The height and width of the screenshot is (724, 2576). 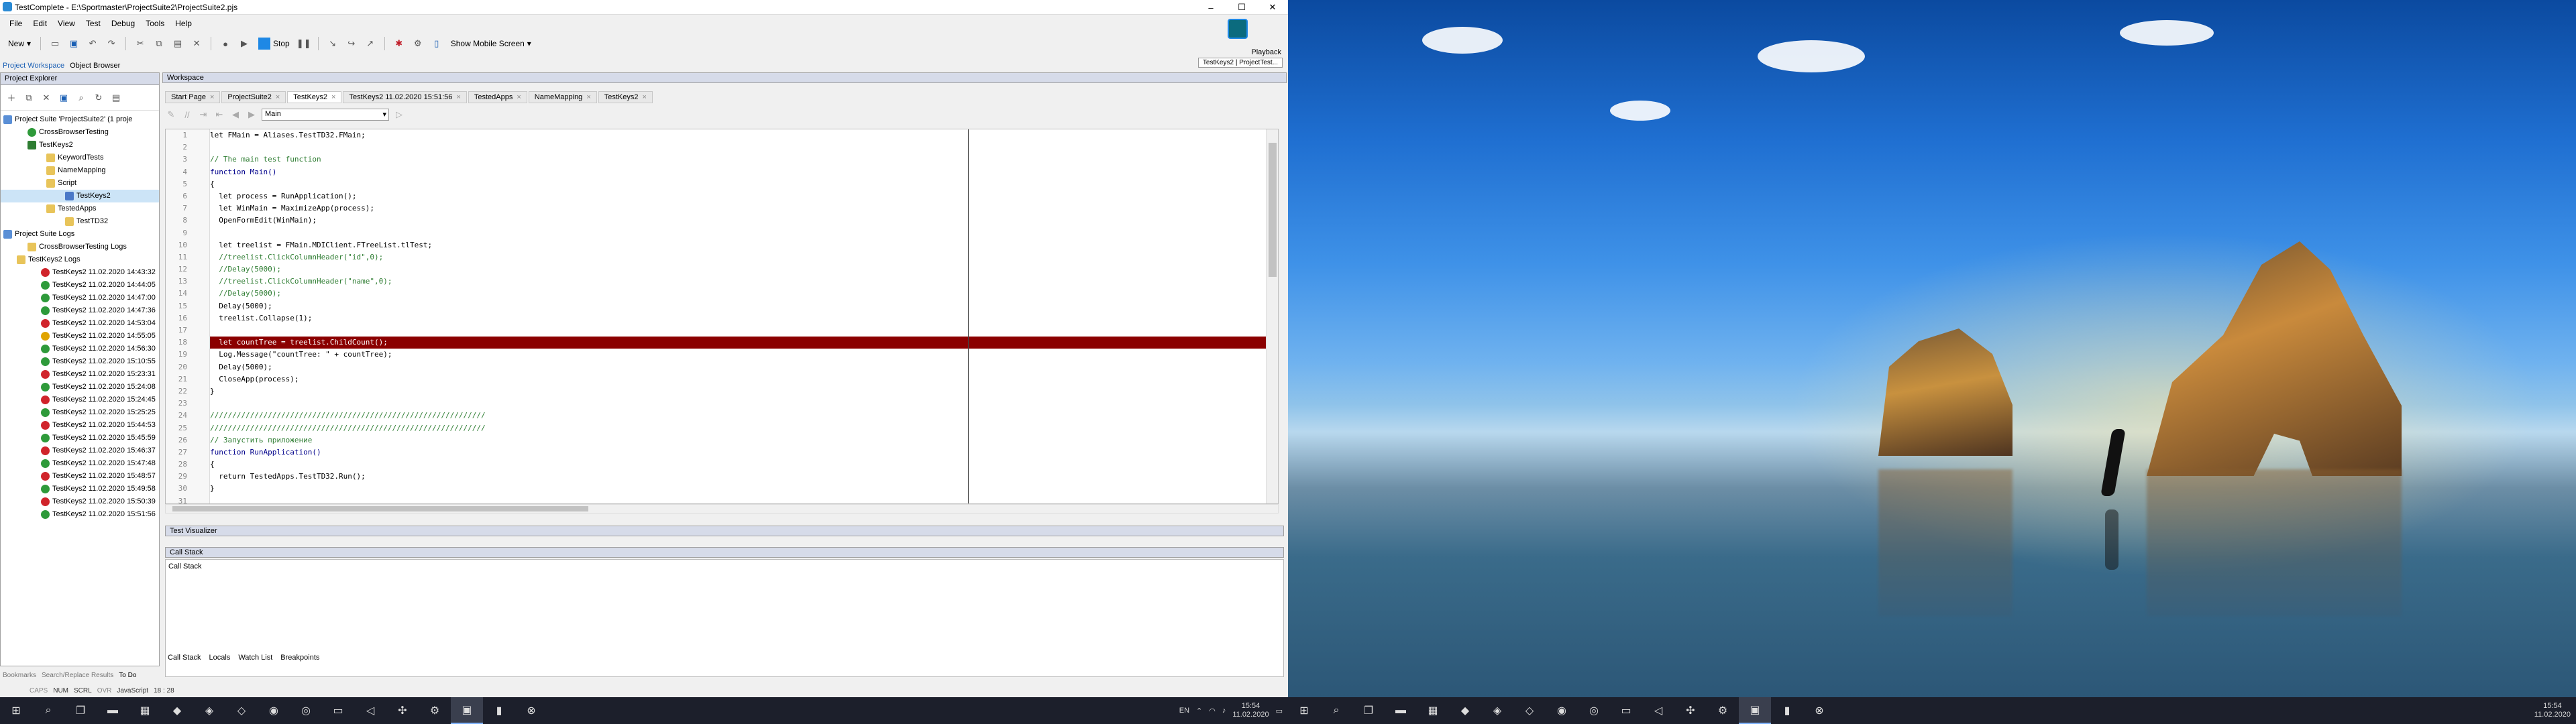 I want to click on menu-test: Test, so click(x=93, y=24).